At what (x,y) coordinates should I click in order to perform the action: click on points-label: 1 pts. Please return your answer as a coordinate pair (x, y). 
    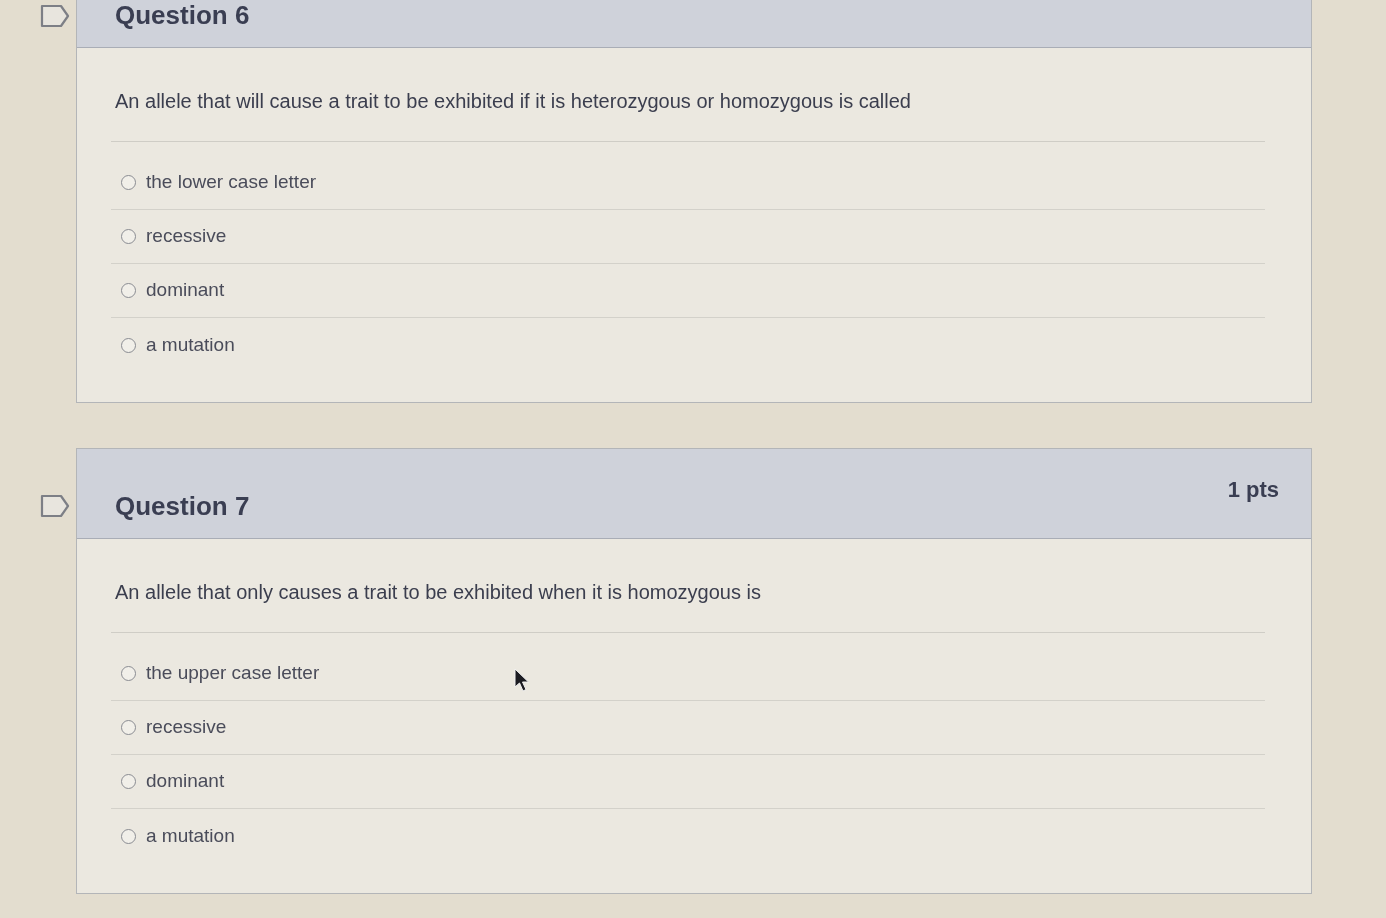
    Looking at the image, I should click on (1253, 490).